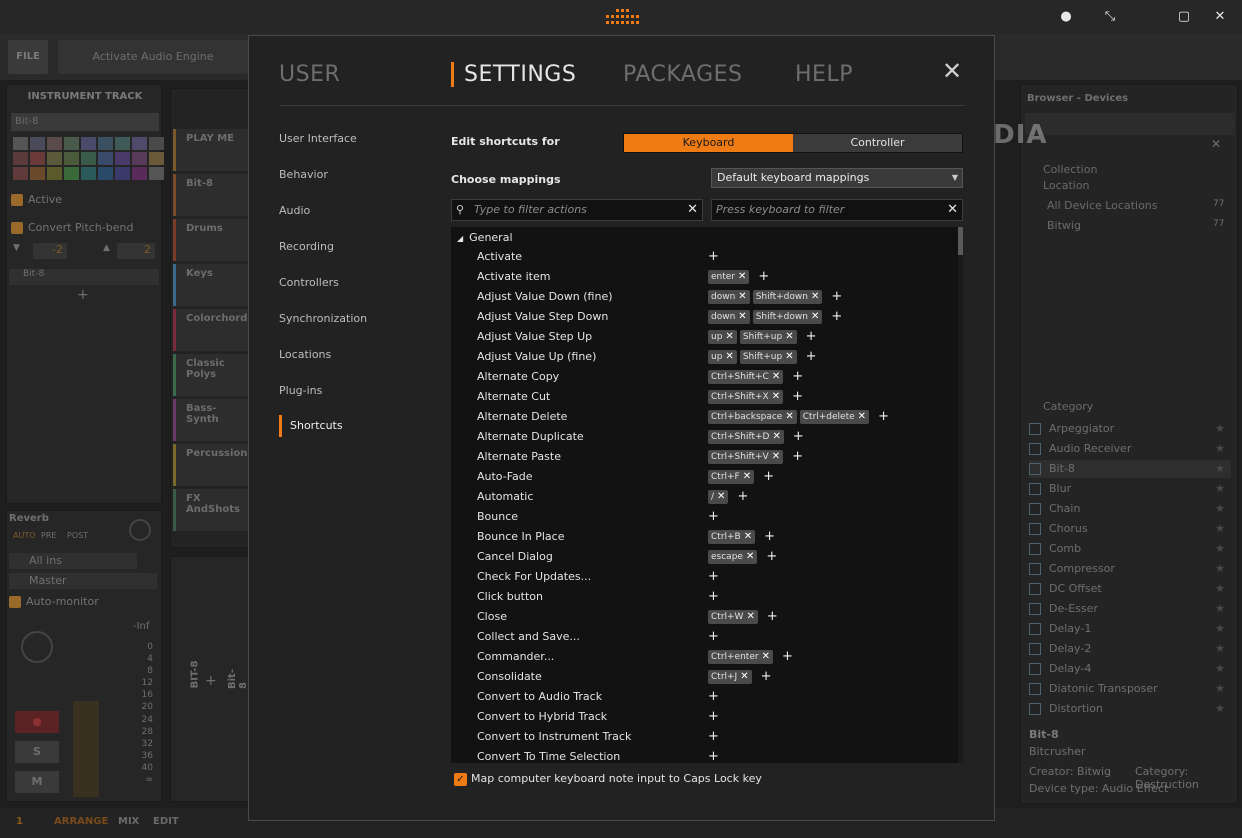 The image size is (1242, 838). Describe the element at coordinates (77, 535) in the screenshot. I see `post-button: POST` at that location.